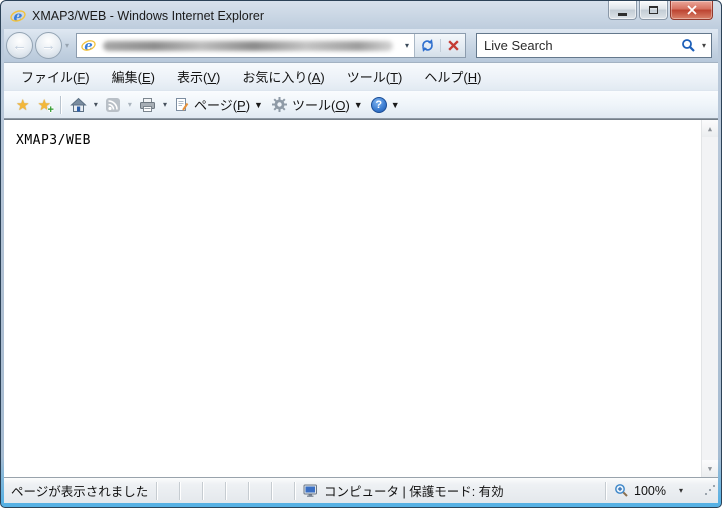 This screenshot has width=722, height=508. I want to click on page-menu-button: ページ(P) ▼, so click(218, 105).